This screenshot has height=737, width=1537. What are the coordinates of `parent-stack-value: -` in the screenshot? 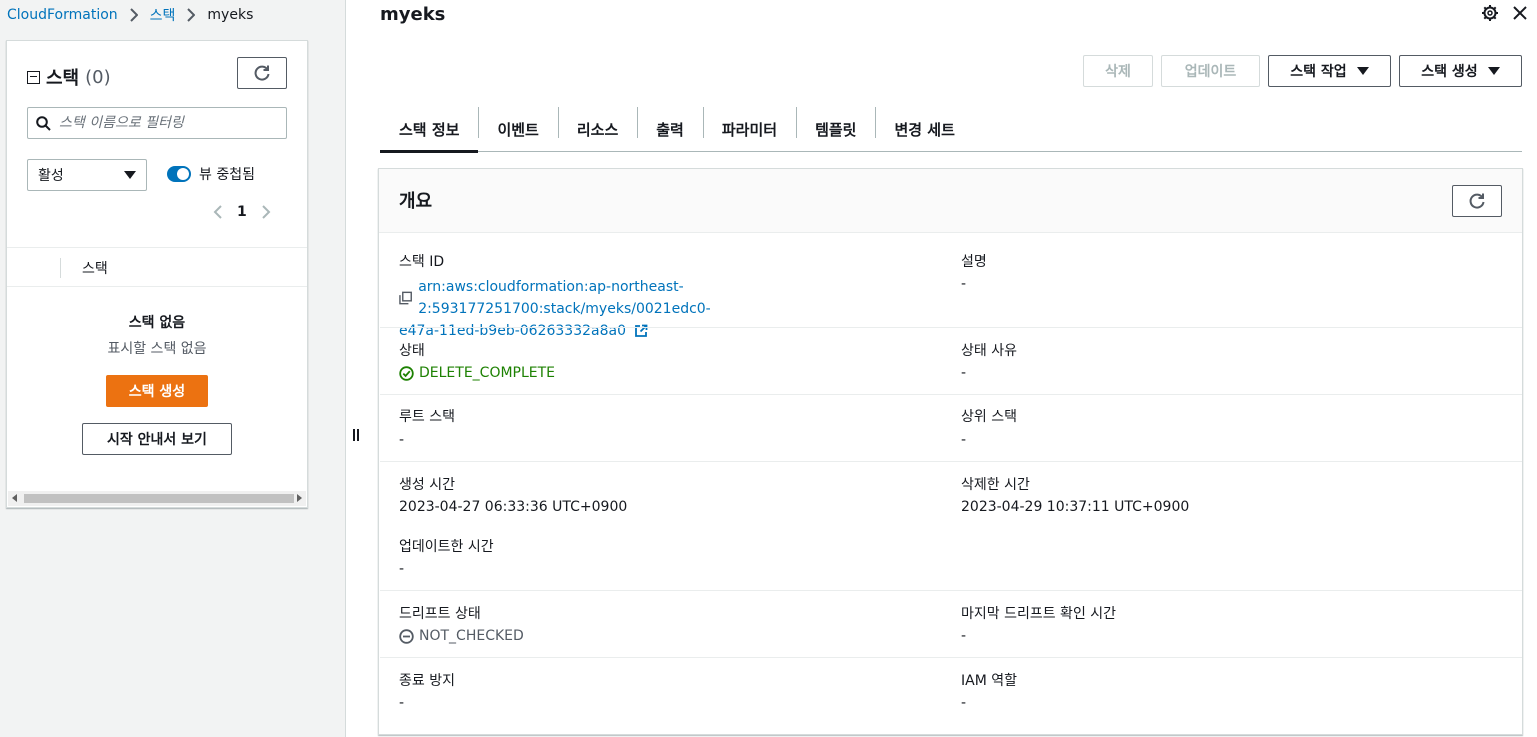 It's located at (964, 440).